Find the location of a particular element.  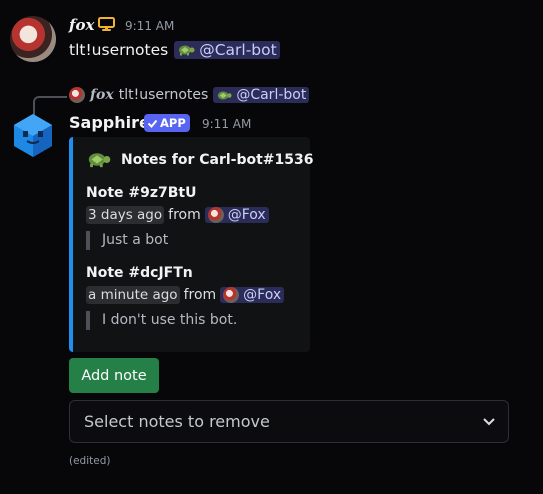

note-content: Just a bot is located at coordinates (127, 240).